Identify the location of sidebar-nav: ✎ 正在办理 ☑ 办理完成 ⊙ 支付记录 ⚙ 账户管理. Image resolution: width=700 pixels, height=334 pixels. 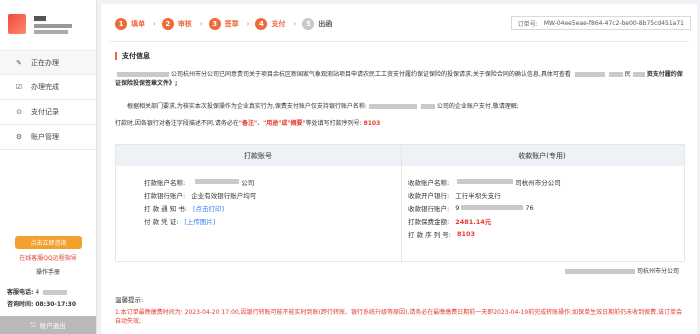
(48, 100).